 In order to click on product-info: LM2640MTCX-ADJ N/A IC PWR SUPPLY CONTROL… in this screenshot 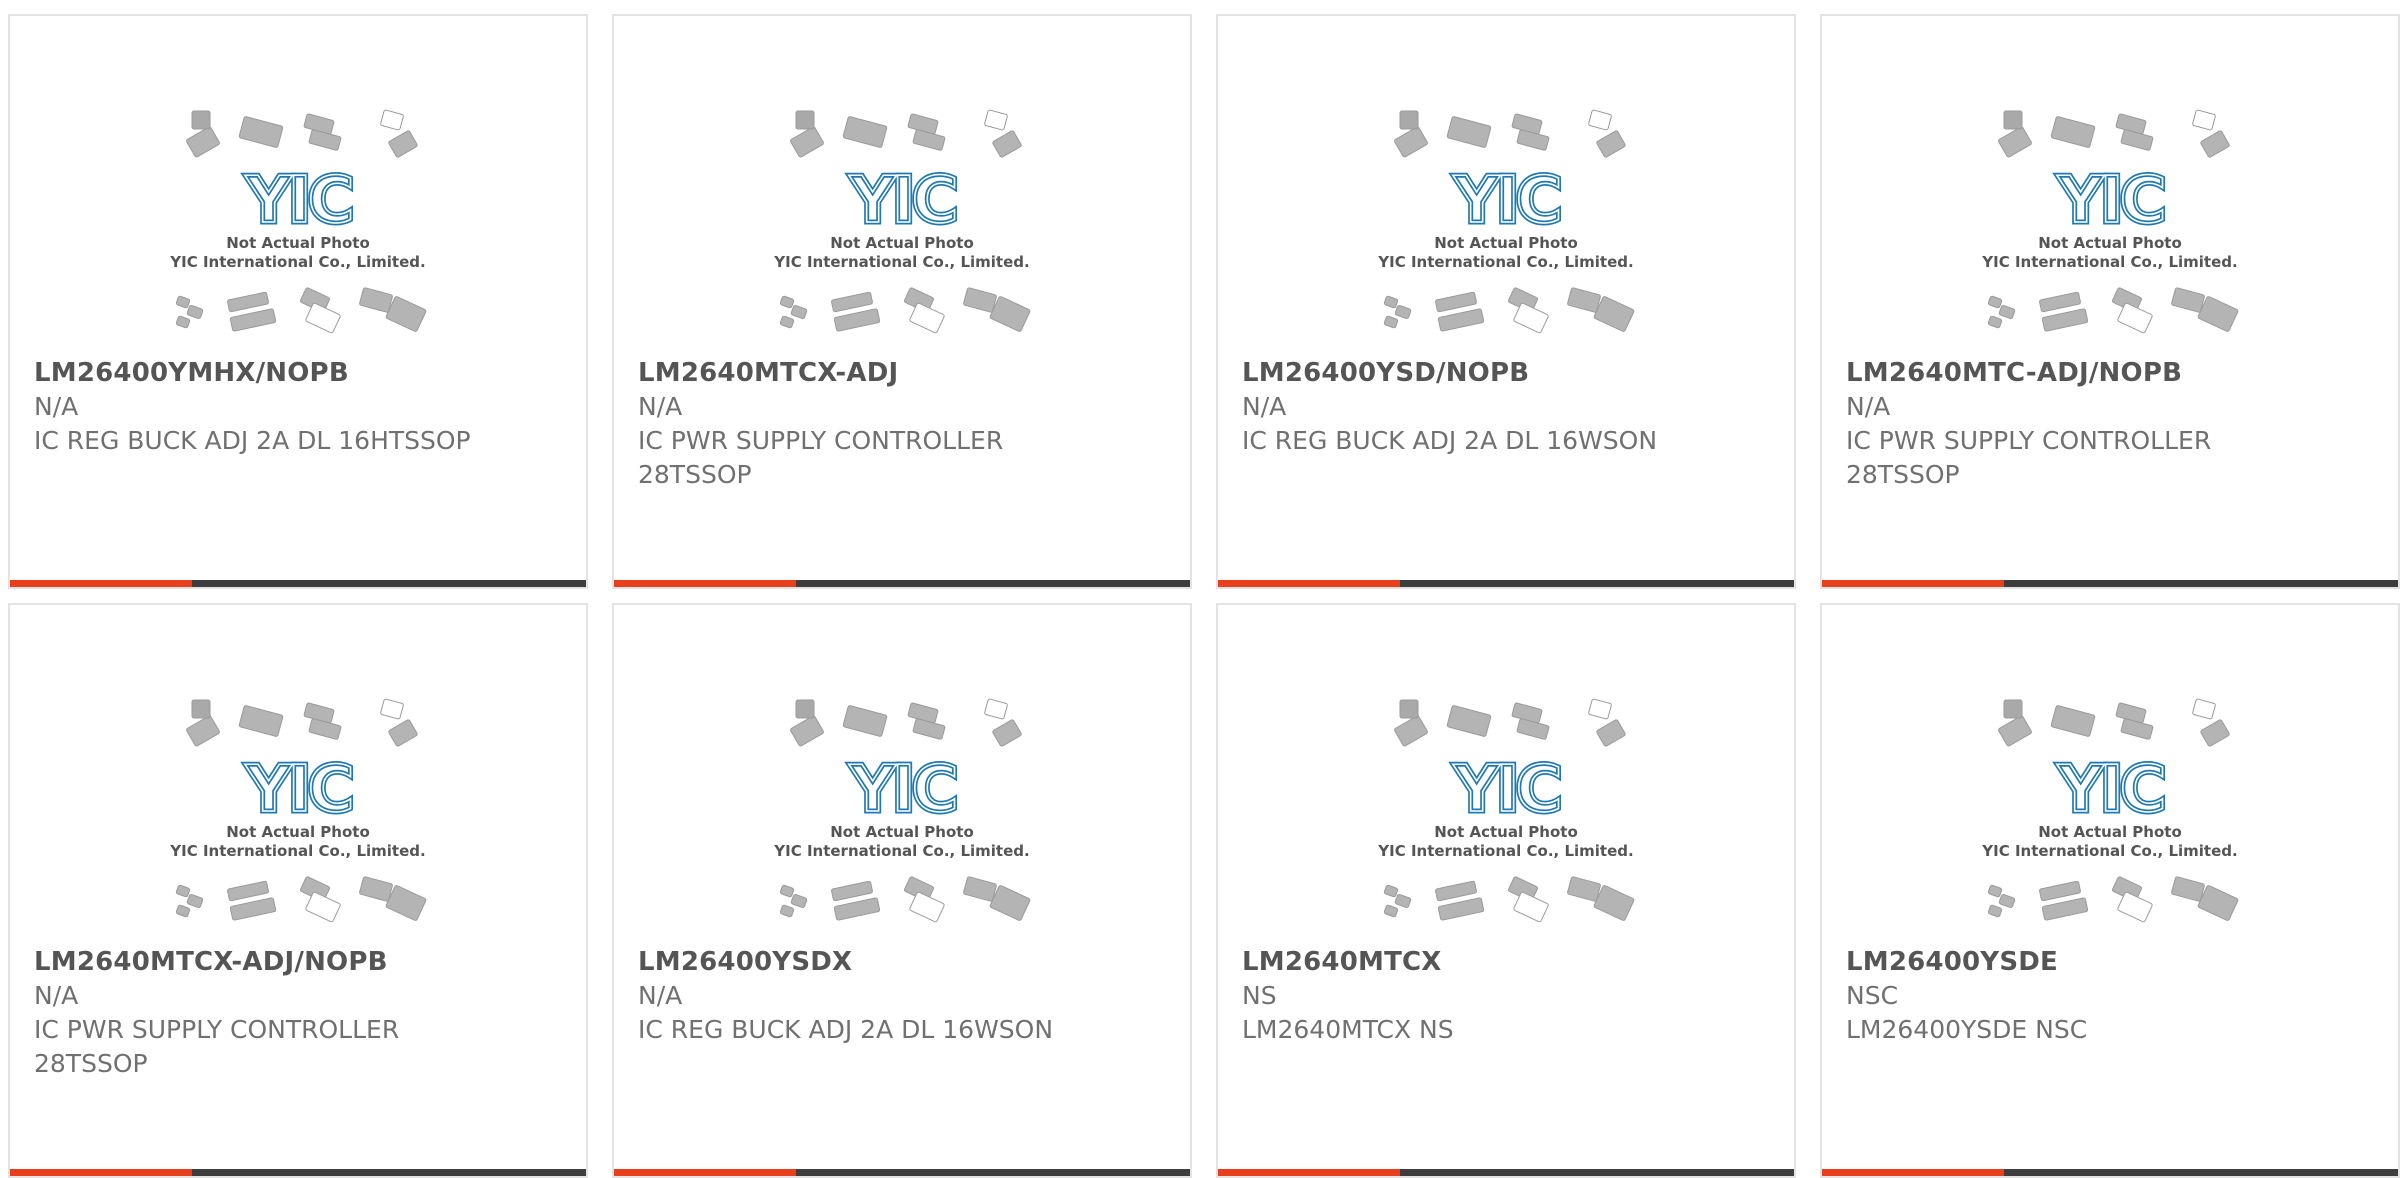, I will do `click(858, 424)`.